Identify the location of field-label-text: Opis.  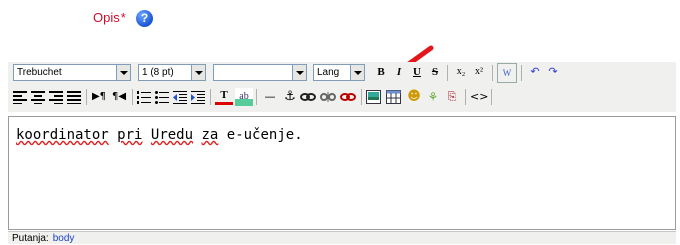
(106, 17).